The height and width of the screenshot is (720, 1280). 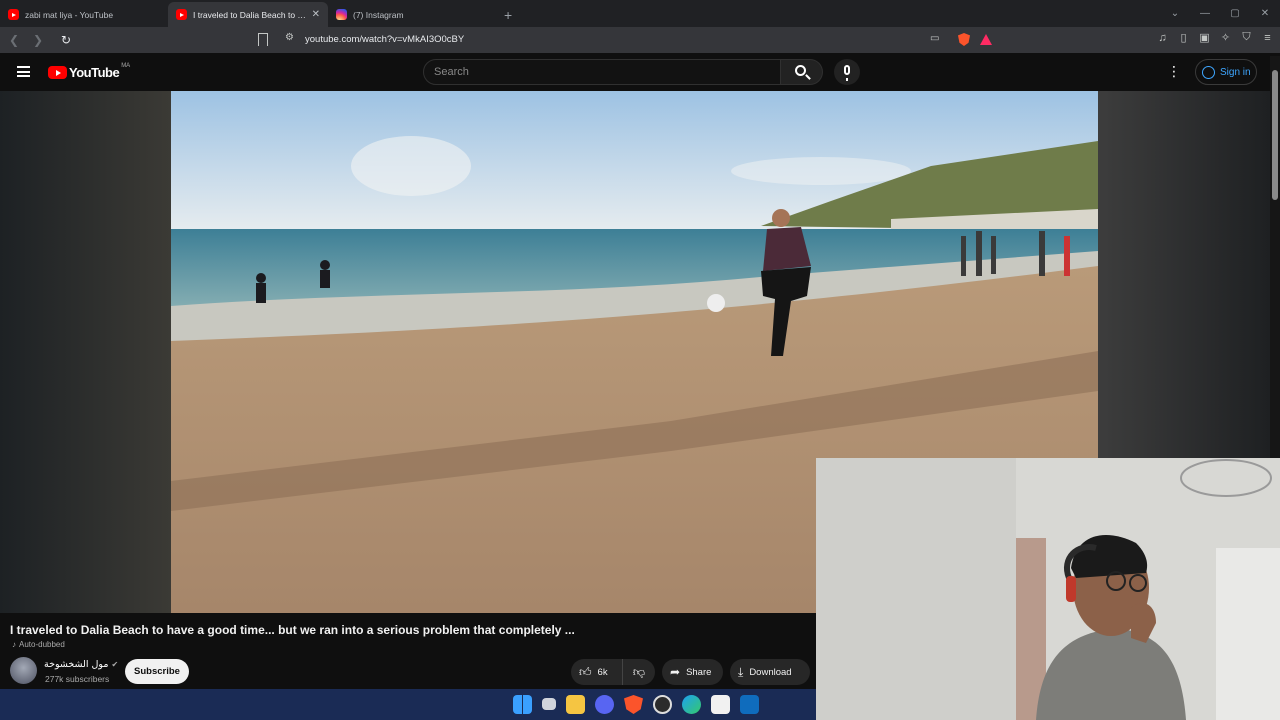 What do you see at coordinates (1162, 38) in the screenshot?
I see `music-icon: ♫` at bounding box center [1162, 38].